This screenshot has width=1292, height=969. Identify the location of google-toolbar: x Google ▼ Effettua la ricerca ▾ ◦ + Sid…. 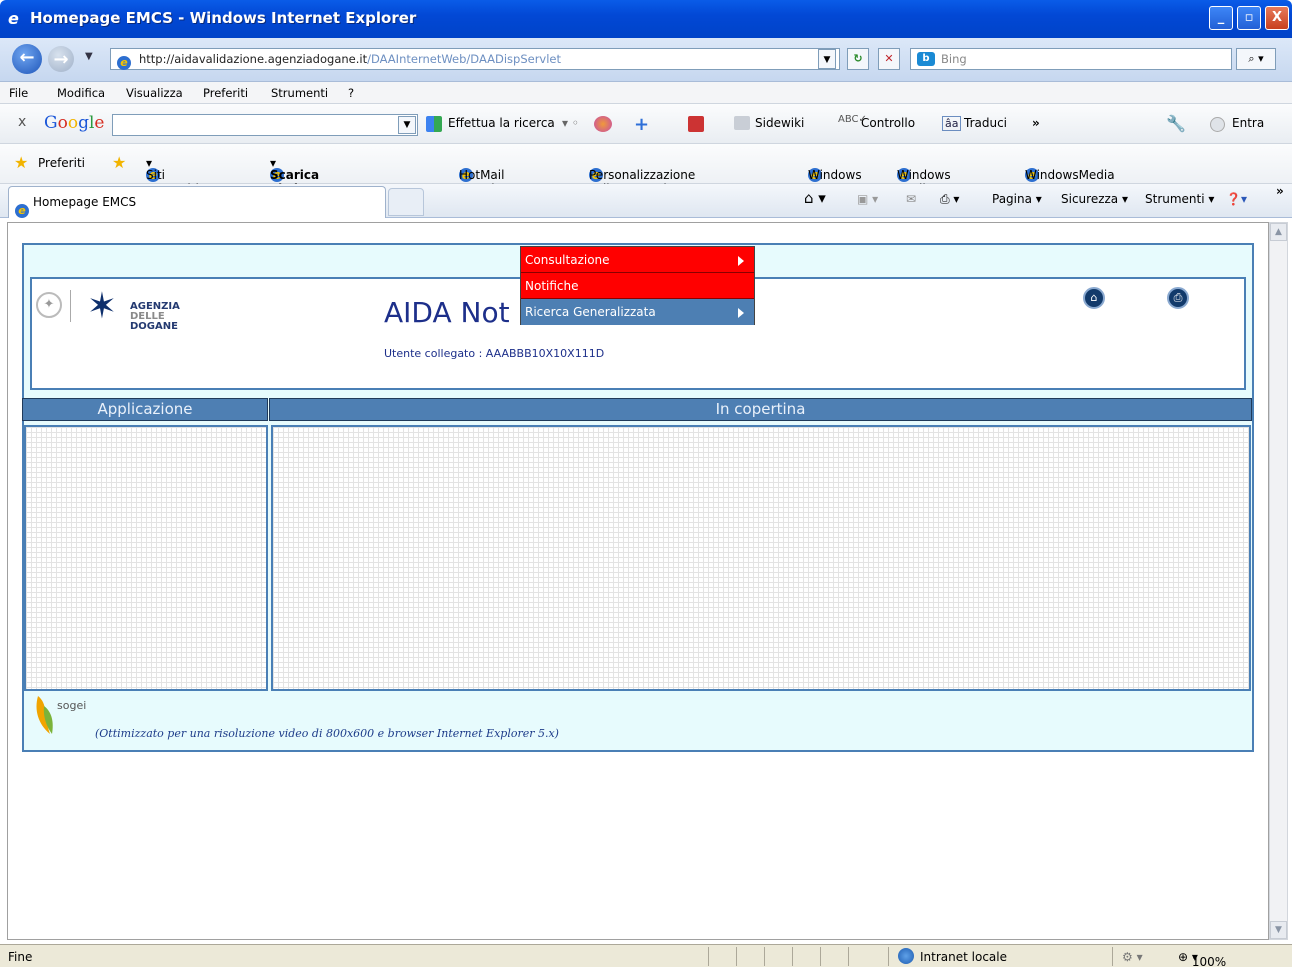
(646, 124).